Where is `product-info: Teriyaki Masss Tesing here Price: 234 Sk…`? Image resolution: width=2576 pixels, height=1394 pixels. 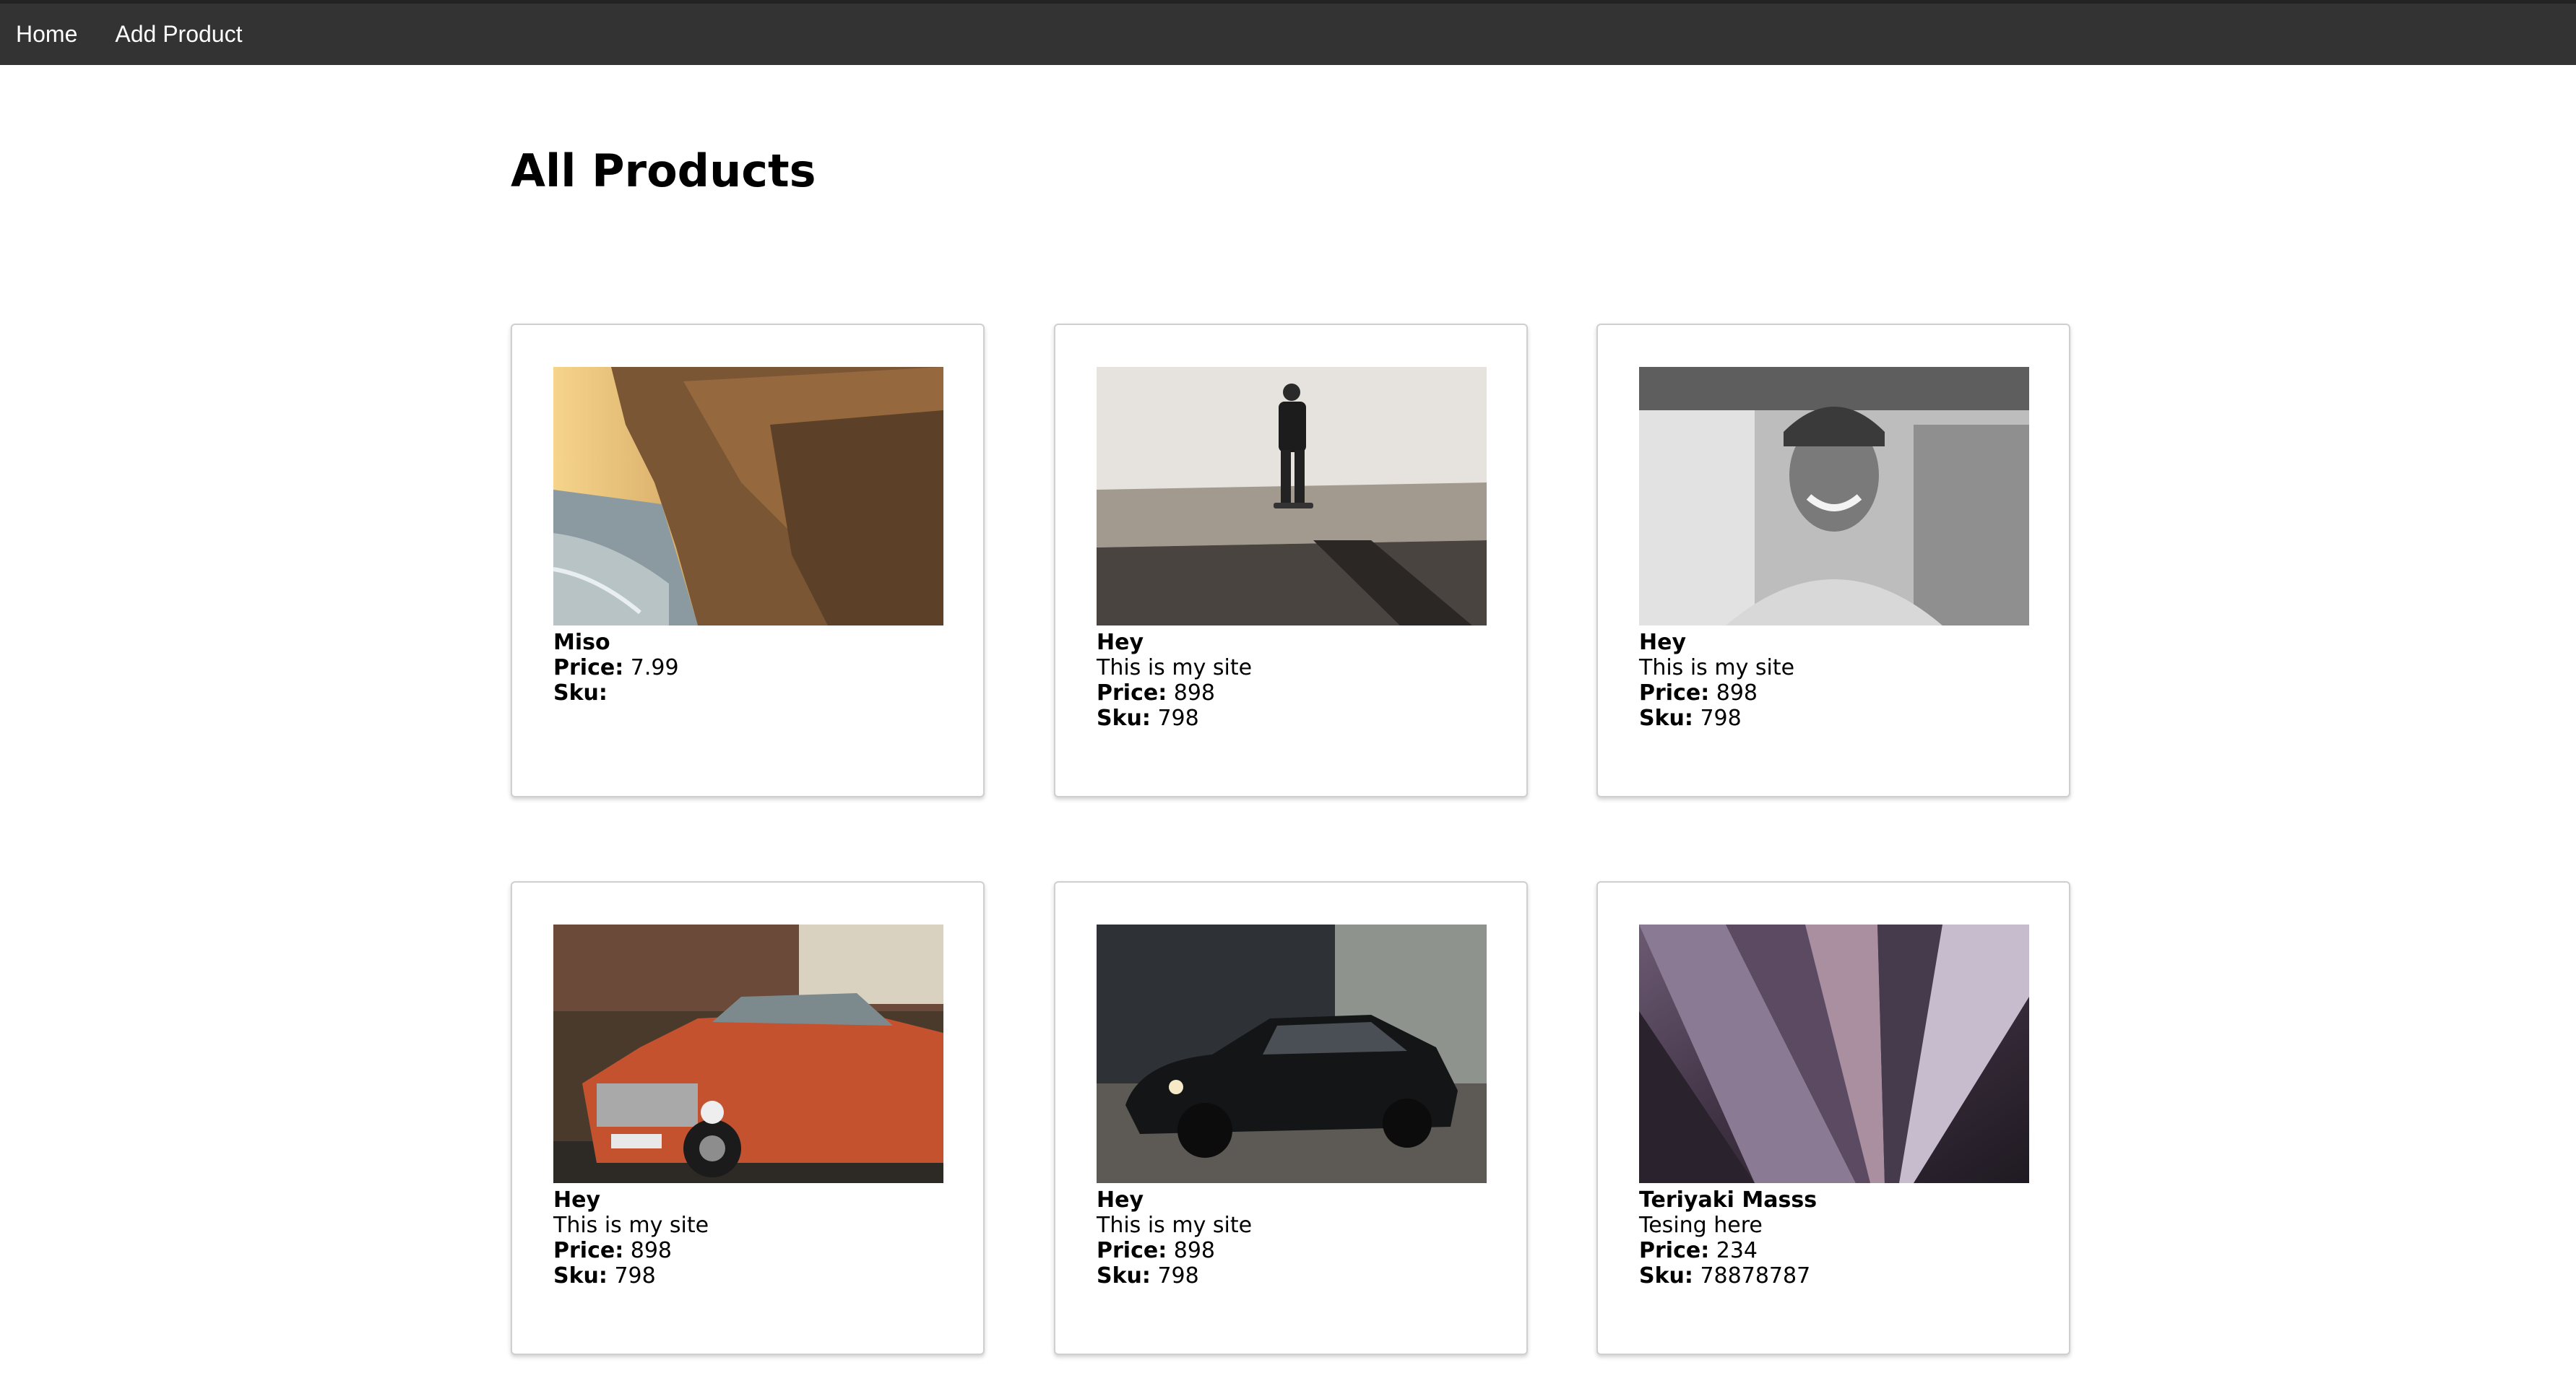
product-info: Teriyaki Masss Tesing here Price: 234 Sk… is located at coordinates (1841, 1238).